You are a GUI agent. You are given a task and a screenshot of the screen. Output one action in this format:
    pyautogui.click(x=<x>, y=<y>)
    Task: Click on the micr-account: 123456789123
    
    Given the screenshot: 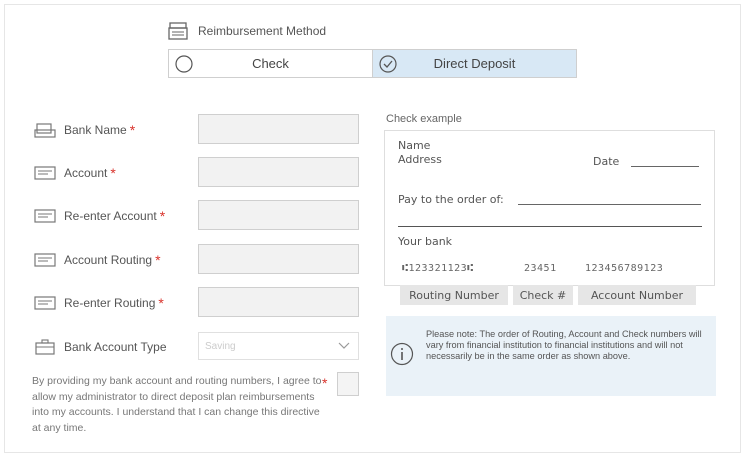 What is the action you would take?
    pyautogui.click(x=624, y=268)
    